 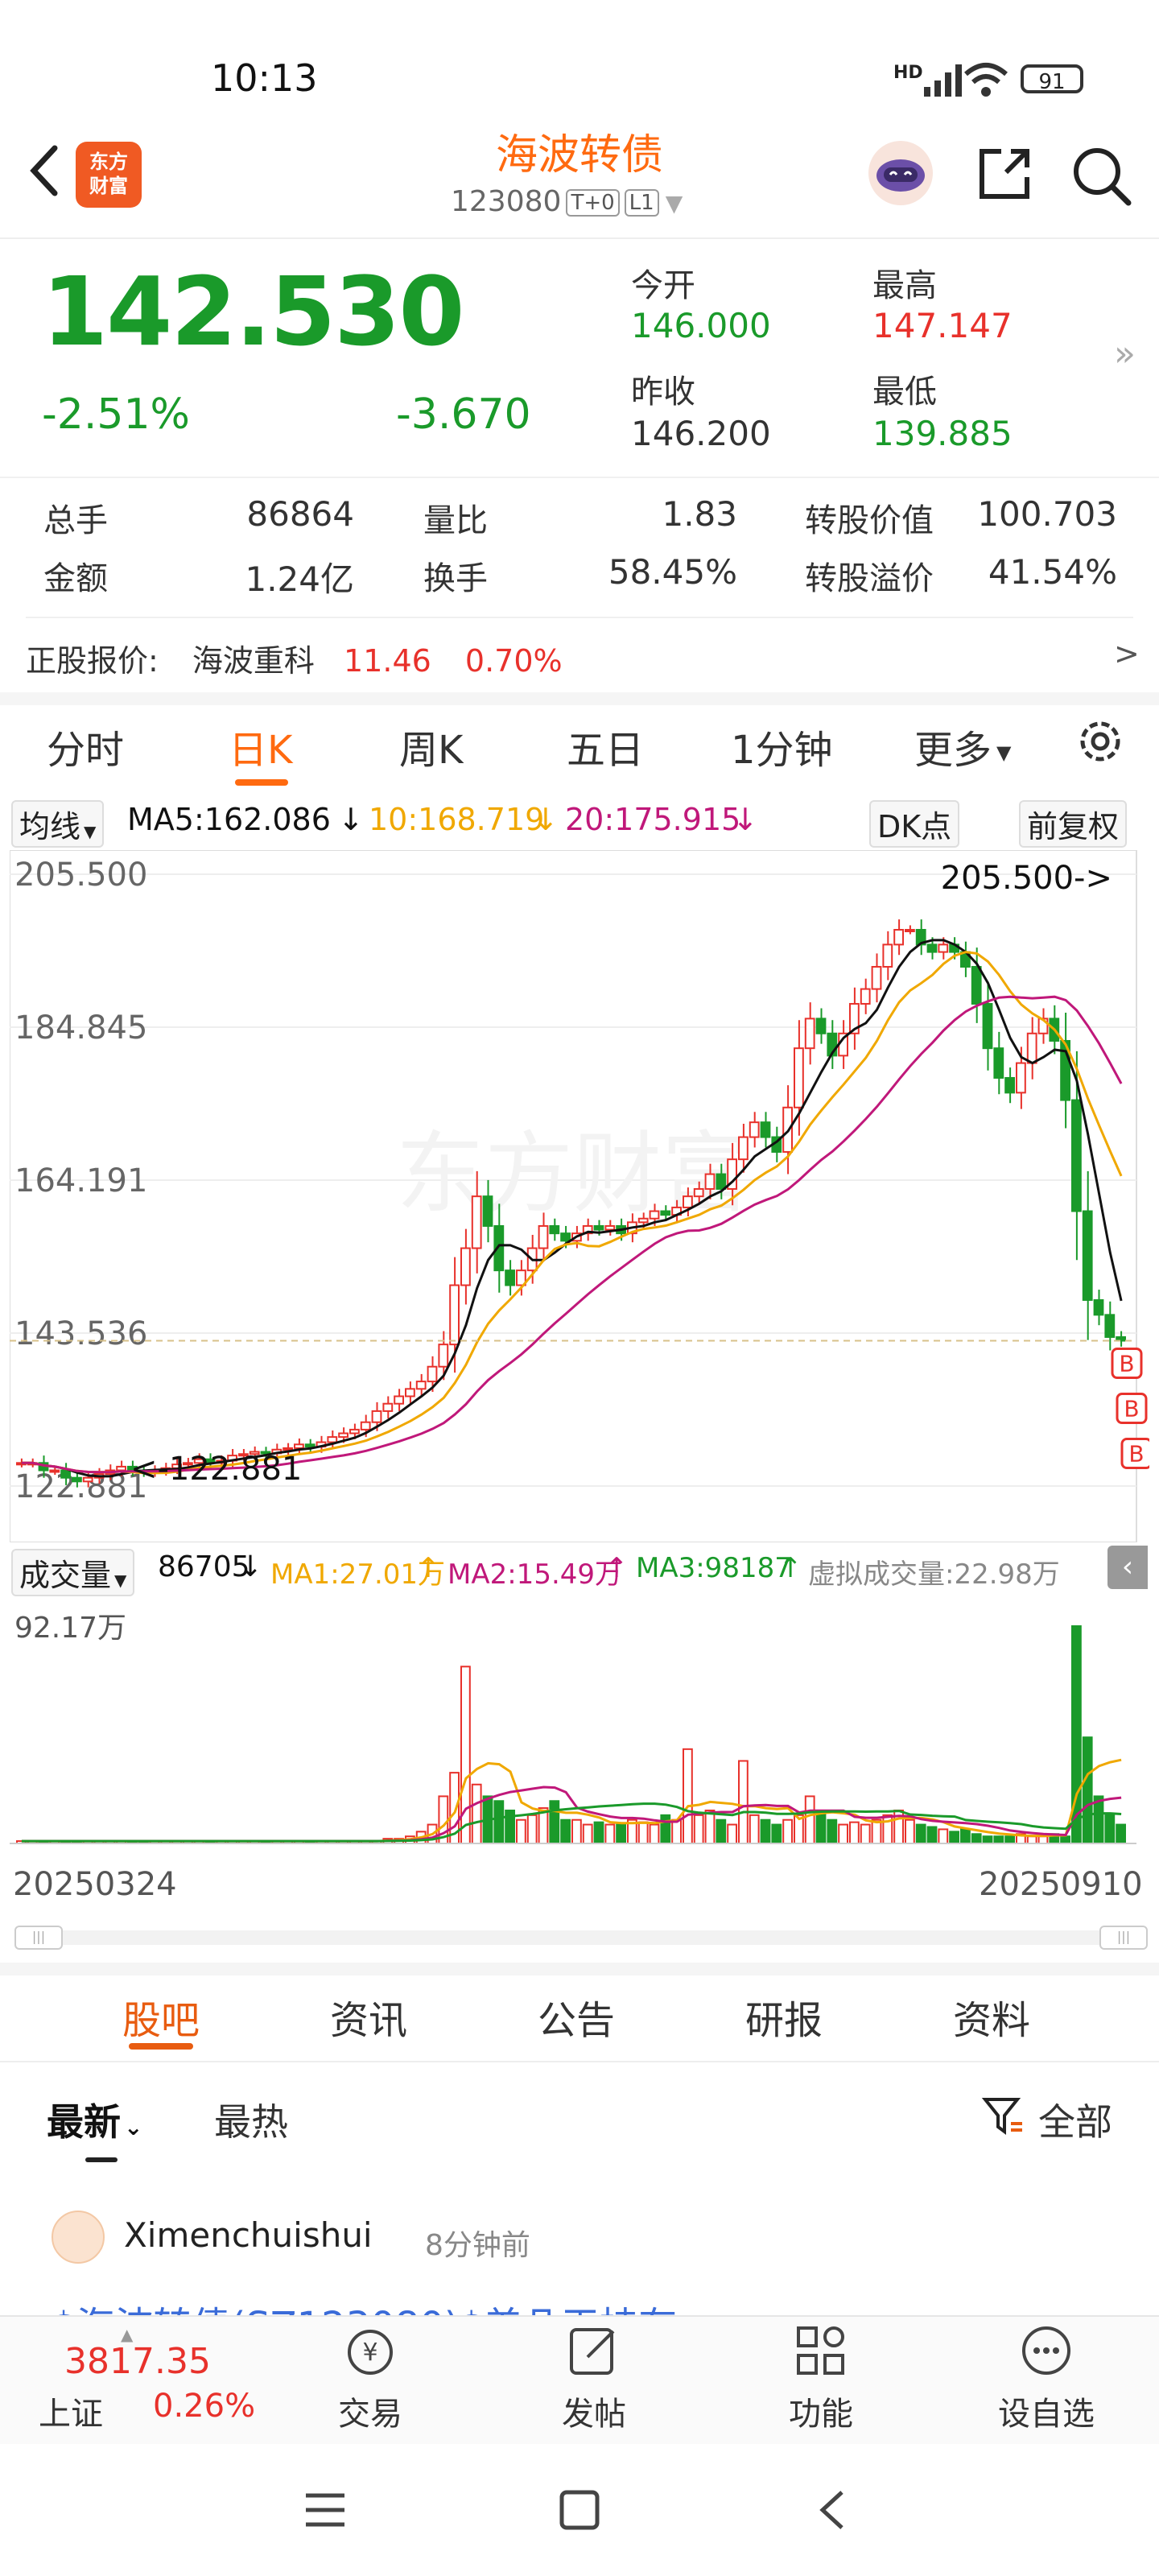 What do you see at coordinates (579, 2510) in the screenshot?
I see `home-icon` at bounding box center [579, 2510].